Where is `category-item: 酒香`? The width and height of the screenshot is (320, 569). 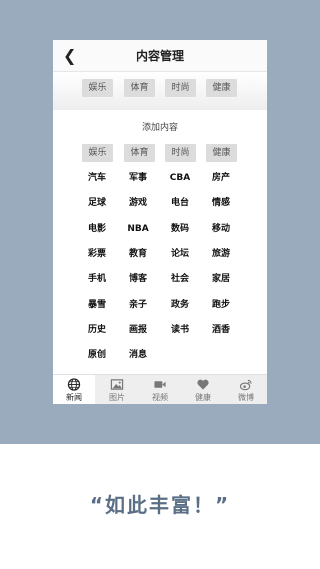 category-item: 酒香 is located at coordinates (221, 330).